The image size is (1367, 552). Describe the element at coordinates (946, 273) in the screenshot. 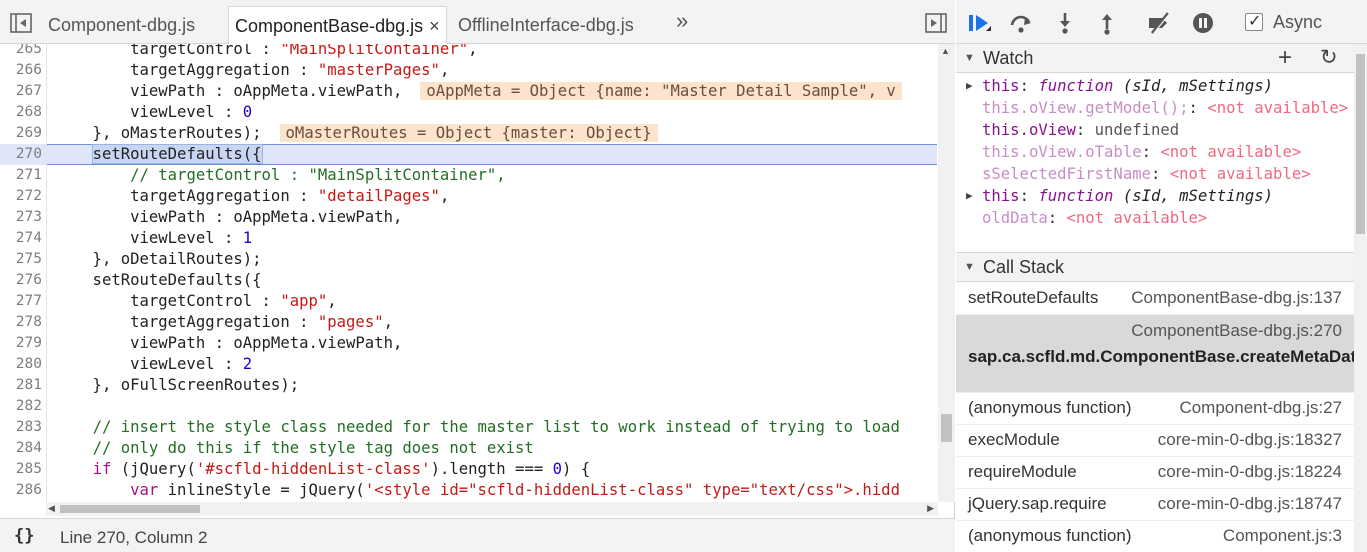

I see `editor-vertical-scrollbar: ▲` at that location.